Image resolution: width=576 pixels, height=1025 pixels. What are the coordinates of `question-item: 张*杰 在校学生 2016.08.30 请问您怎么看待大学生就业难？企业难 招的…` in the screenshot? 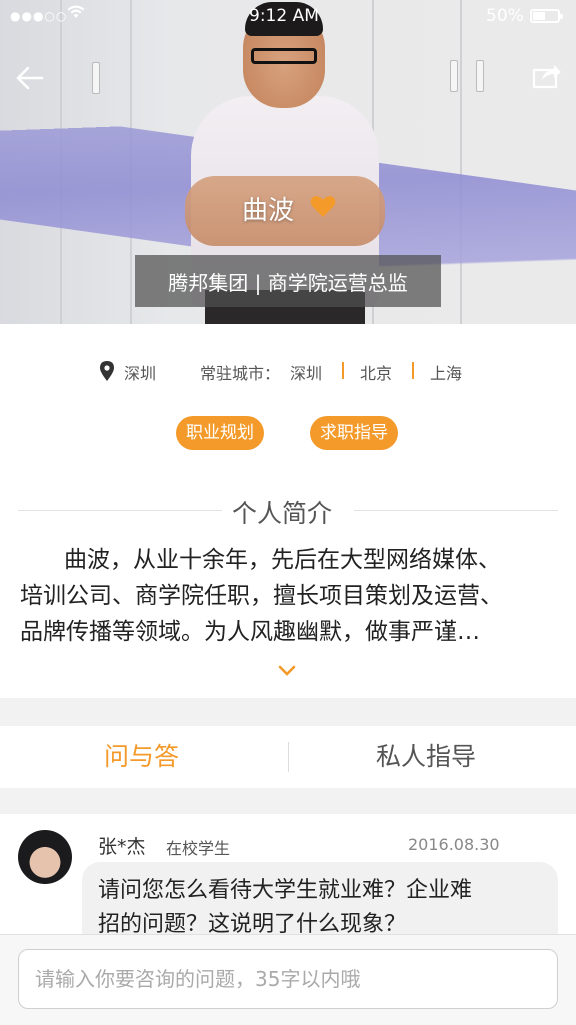 It's located at (288, 879).